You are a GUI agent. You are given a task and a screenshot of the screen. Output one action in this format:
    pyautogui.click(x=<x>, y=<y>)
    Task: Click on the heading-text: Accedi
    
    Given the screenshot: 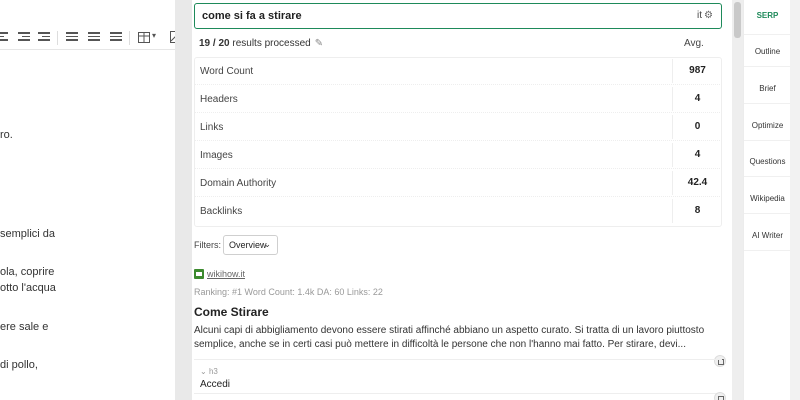 What is the action you would take?
    pyautogui.click(x=215, y=384)
    